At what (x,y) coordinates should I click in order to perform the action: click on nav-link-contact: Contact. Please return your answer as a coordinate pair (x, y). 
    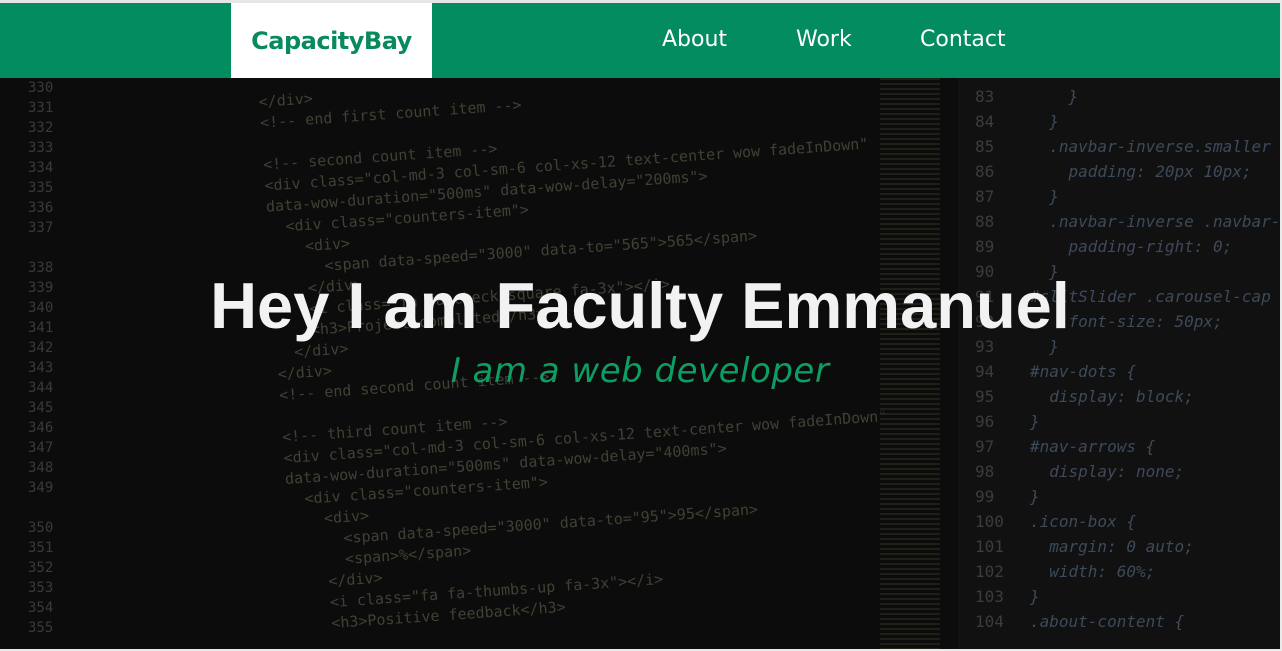
    Looking at the image, I should click on (963, 39).